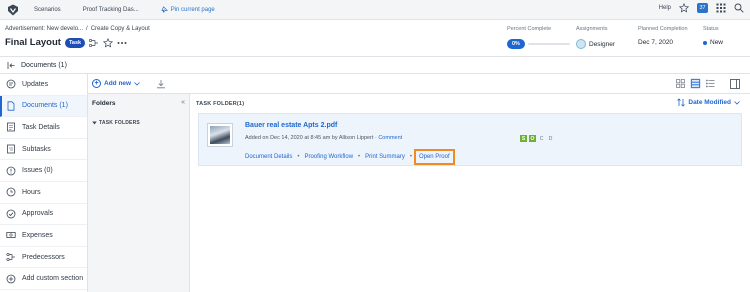 Image resolution: width=750 pixels, height=292 pixels. What do you see at coordinates (291, 125) in the screenshot?
I see `document-name-link: Bauer real estate Apts 2.pdf` at bounding box center [291, 125].